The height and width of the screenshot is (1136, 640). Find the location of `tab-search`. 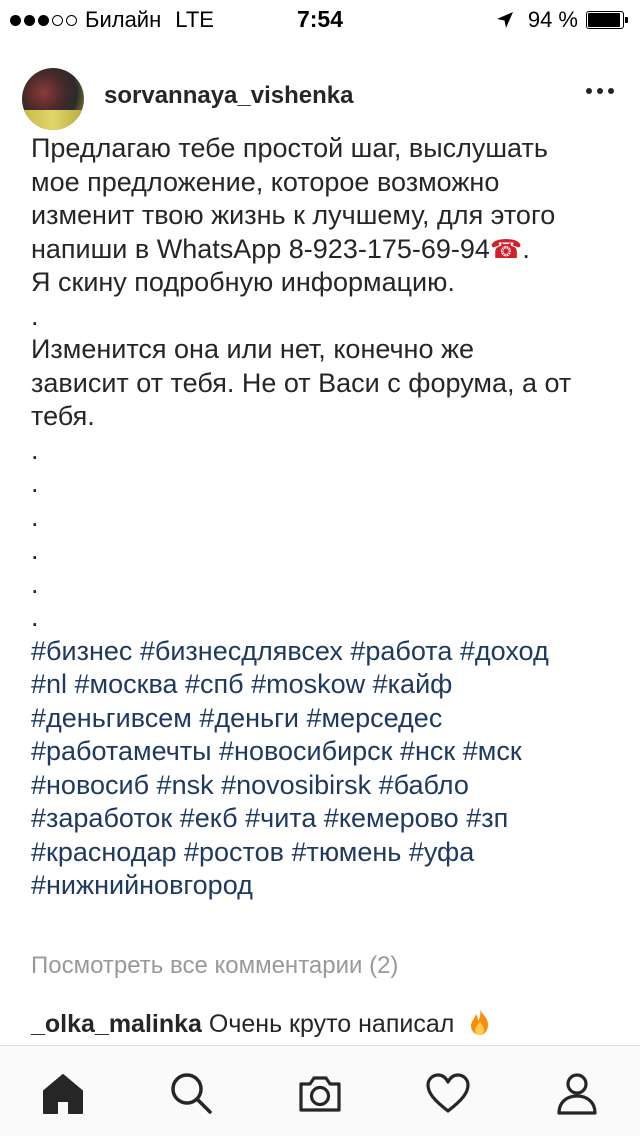

tab-search is located at coordinates (191, 1093).